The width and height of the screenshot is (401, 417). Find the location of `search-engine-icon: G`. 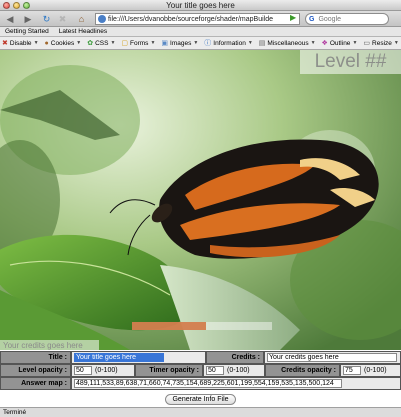

search-engine-icon: G is located at coordinates (311, 19).